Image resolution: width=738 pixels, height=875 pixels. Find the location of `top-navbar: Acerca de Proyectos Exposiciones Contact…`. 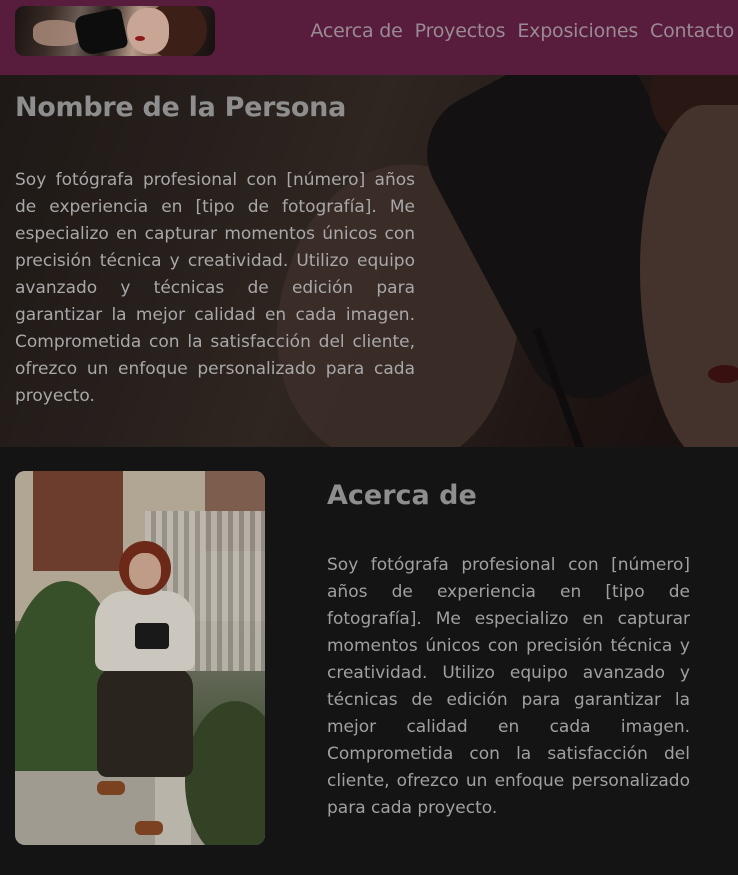

top-navbar: Acerca de Proyectos Exposiciones Contact… is located at coordinates (369, 37).